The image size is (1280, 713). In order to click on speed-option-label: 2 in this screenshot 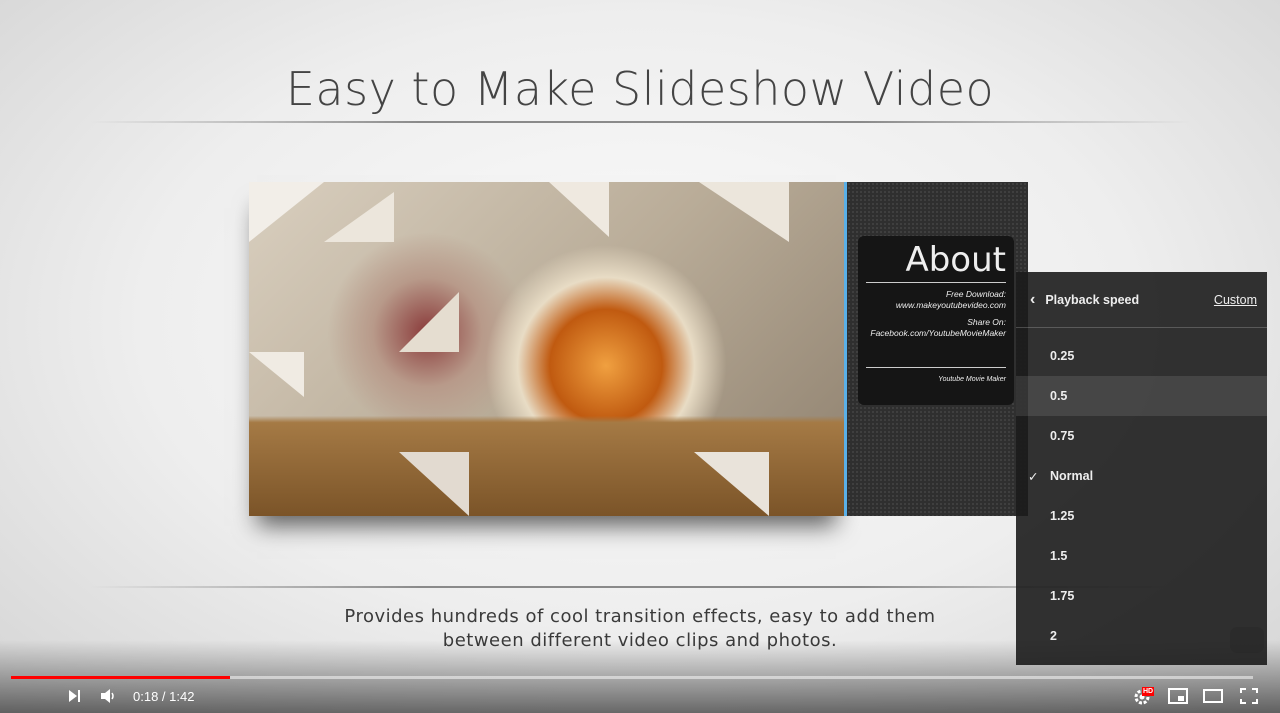, I will do `click(1053, 636)`.